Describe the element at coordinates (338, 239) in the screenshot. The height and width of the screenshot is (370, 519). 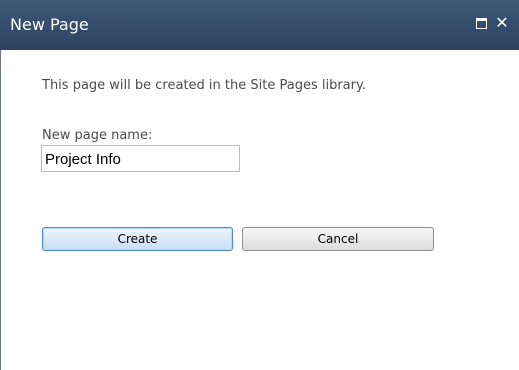
I see `cancel-button: Cancel` at that location.